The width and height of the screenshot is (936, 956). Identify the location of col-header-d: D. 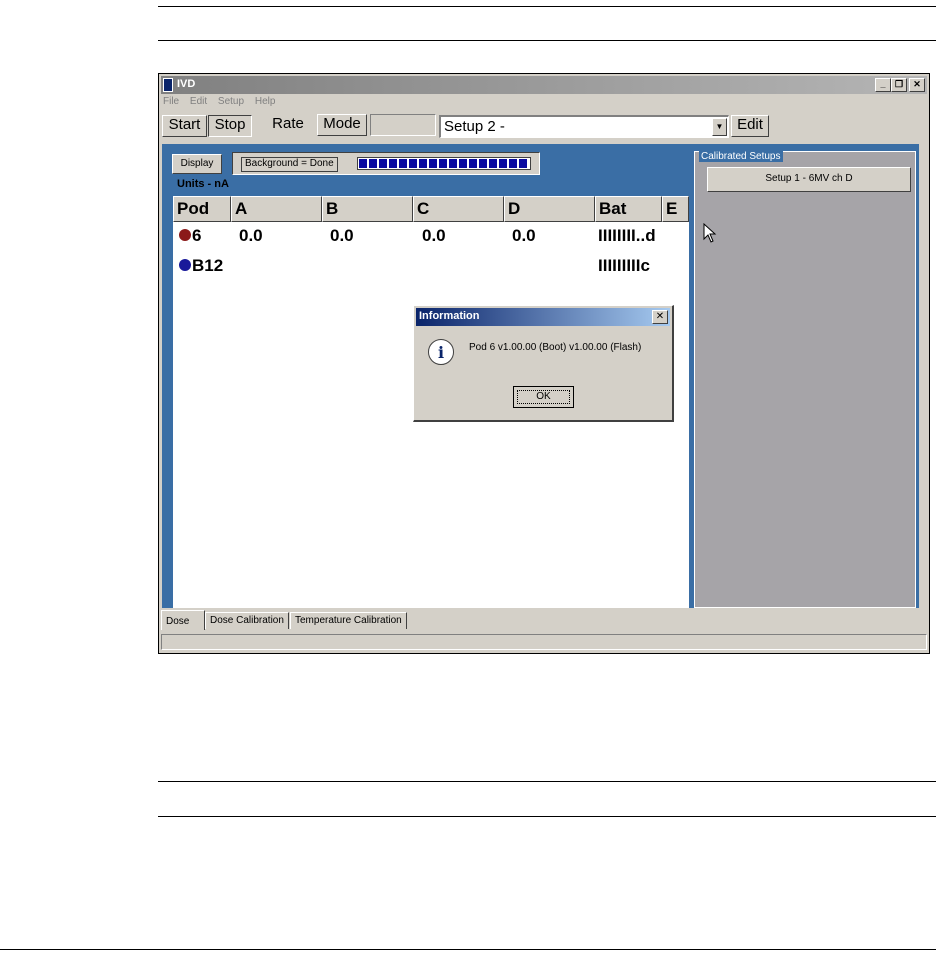
(549, 209).